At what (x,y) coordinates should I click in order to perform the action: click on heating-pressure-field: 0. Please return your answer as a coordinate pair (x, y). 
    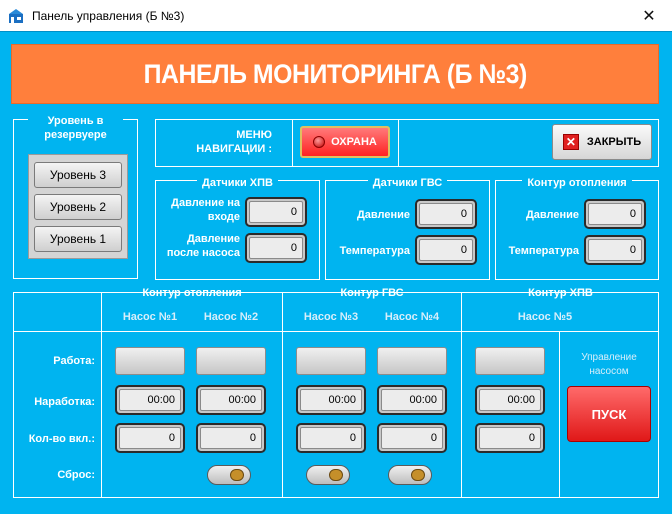
    Looking at the image, I should click on (615, 214).